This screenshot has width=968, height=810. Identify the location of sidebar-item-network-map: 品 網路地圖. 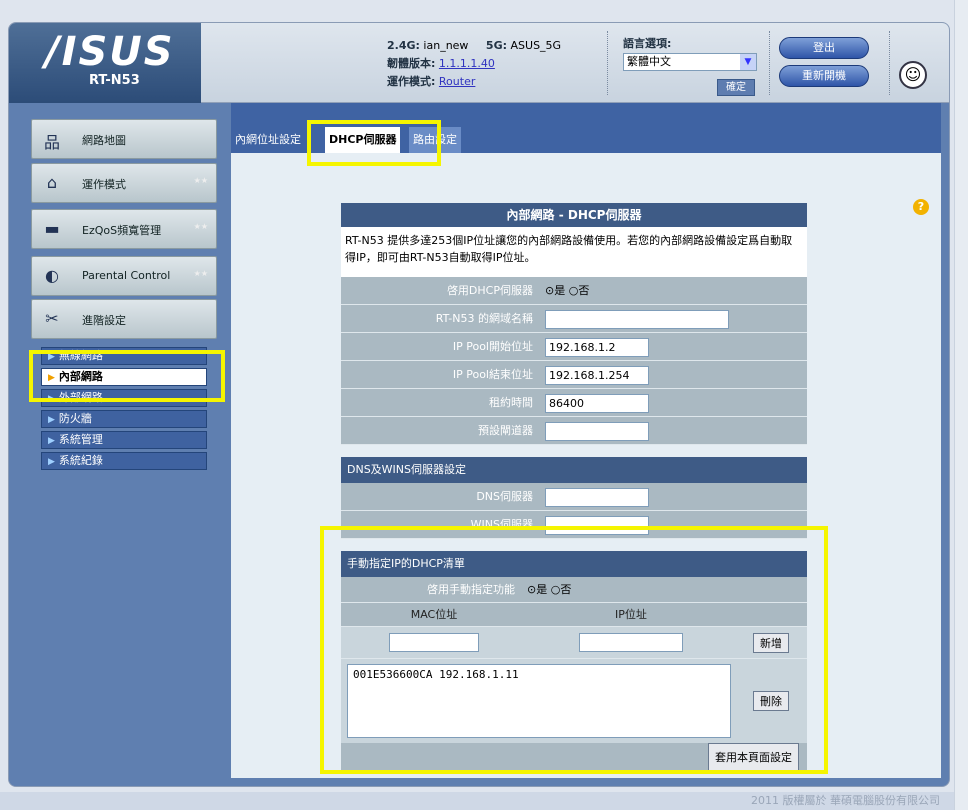
(124, 139).